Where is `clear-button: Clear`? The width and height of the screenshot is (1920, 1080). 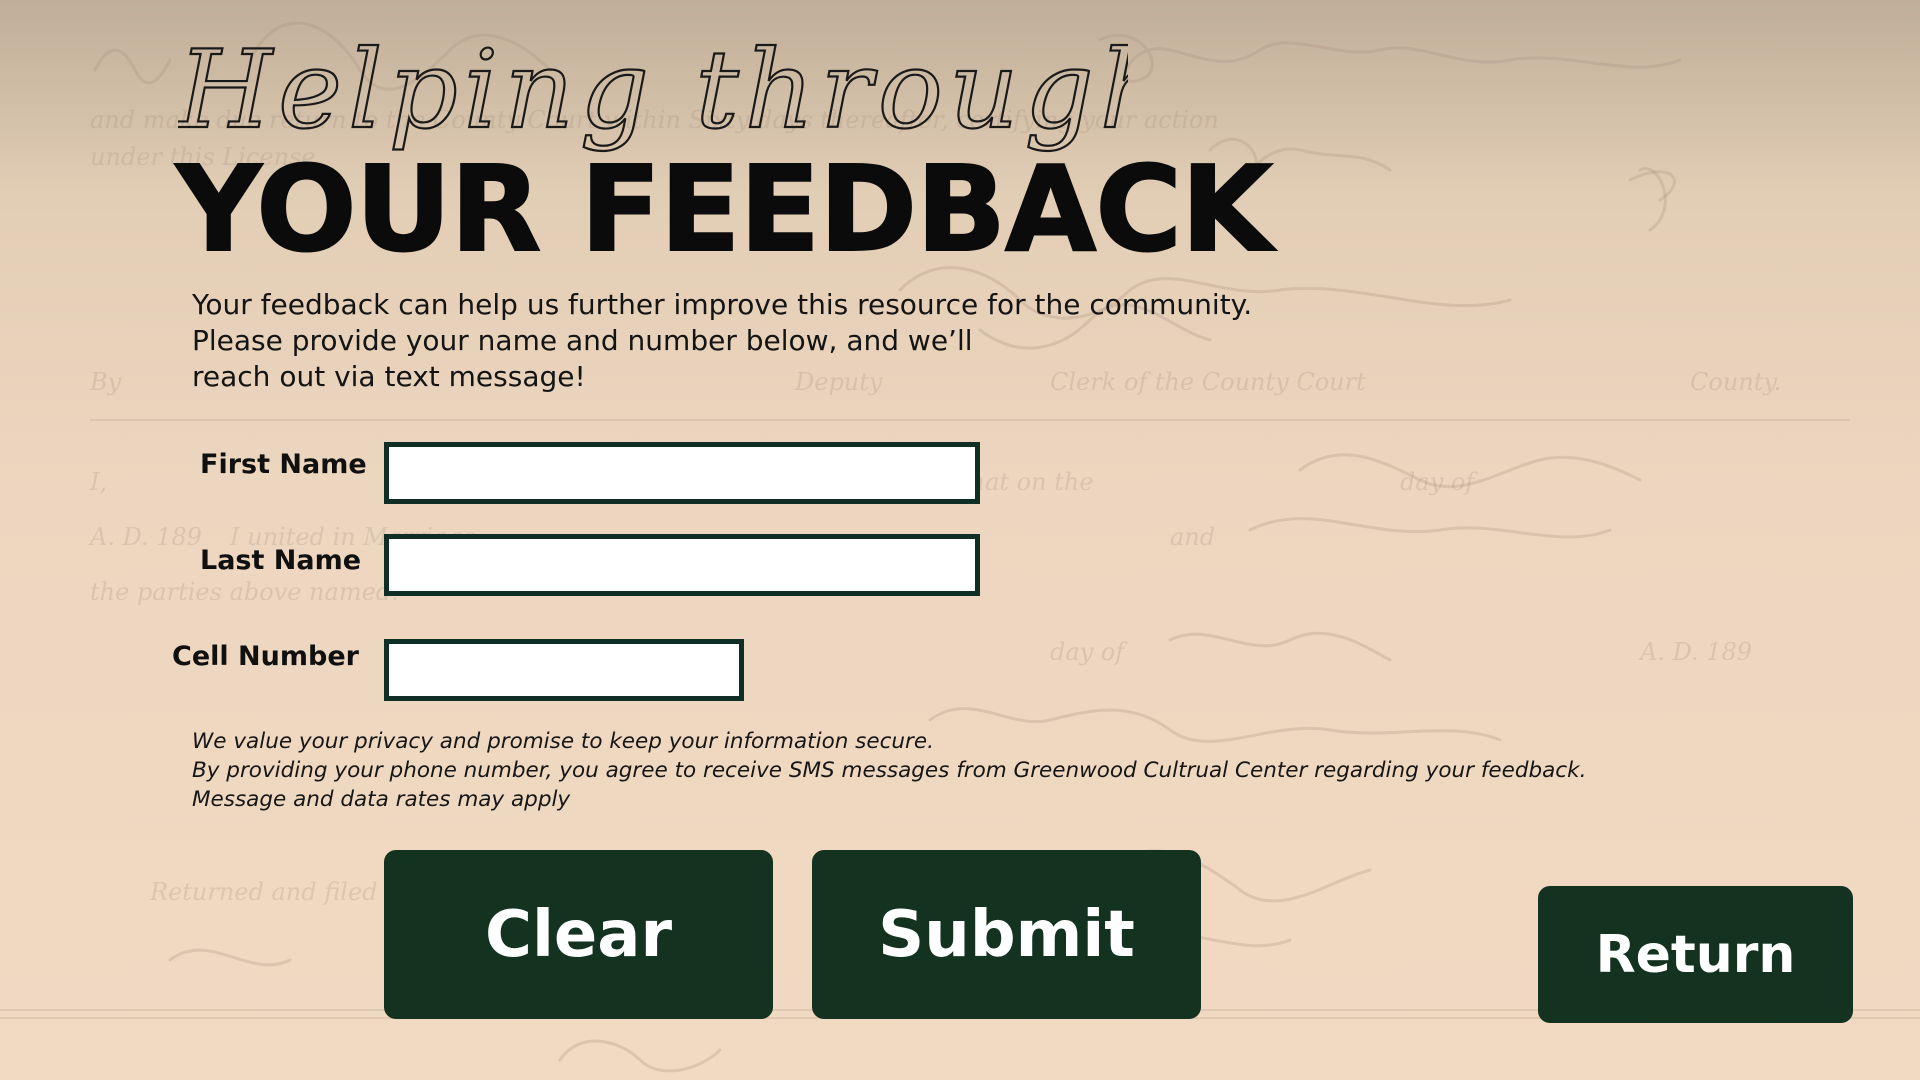
clear-button: Clear is located at coordinates (578, 934).